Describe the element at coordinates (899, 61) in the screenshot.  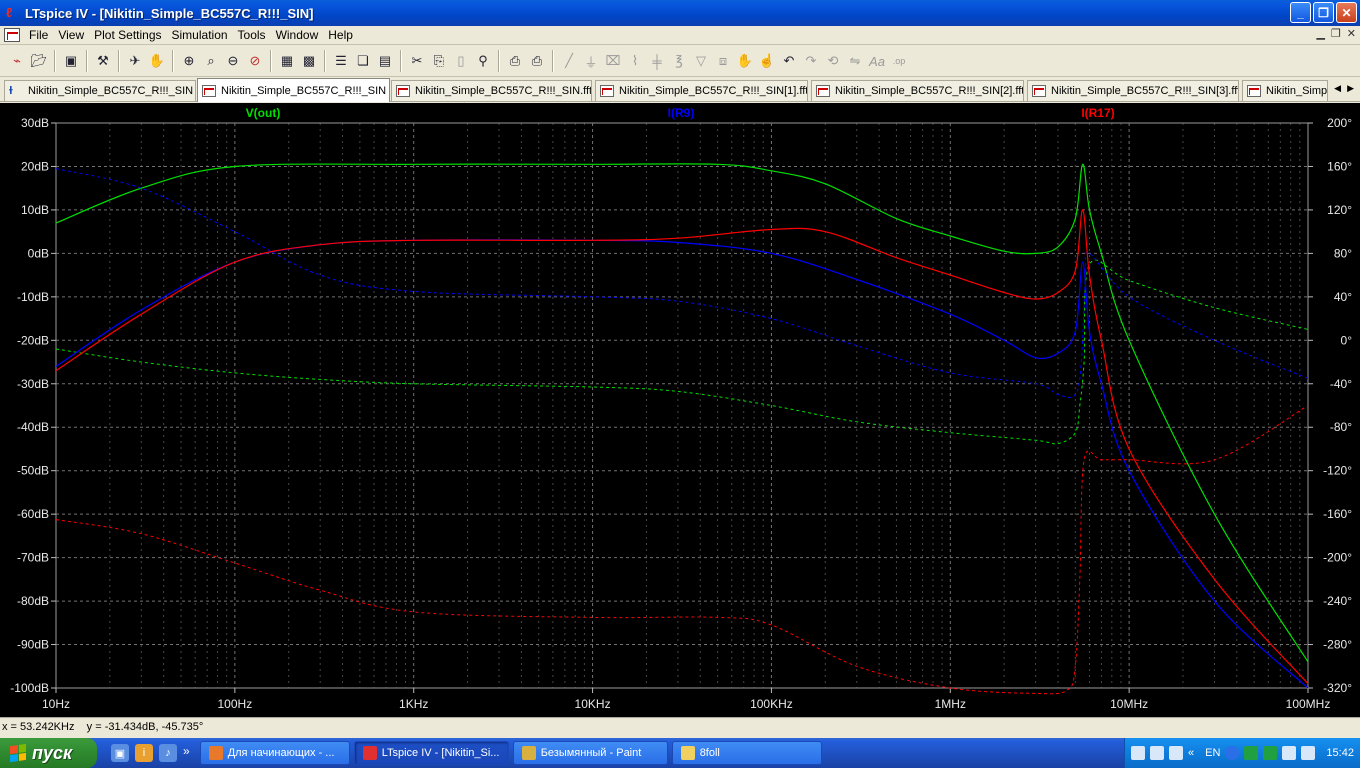
I see `spice-directive-icon: .op` at that location.